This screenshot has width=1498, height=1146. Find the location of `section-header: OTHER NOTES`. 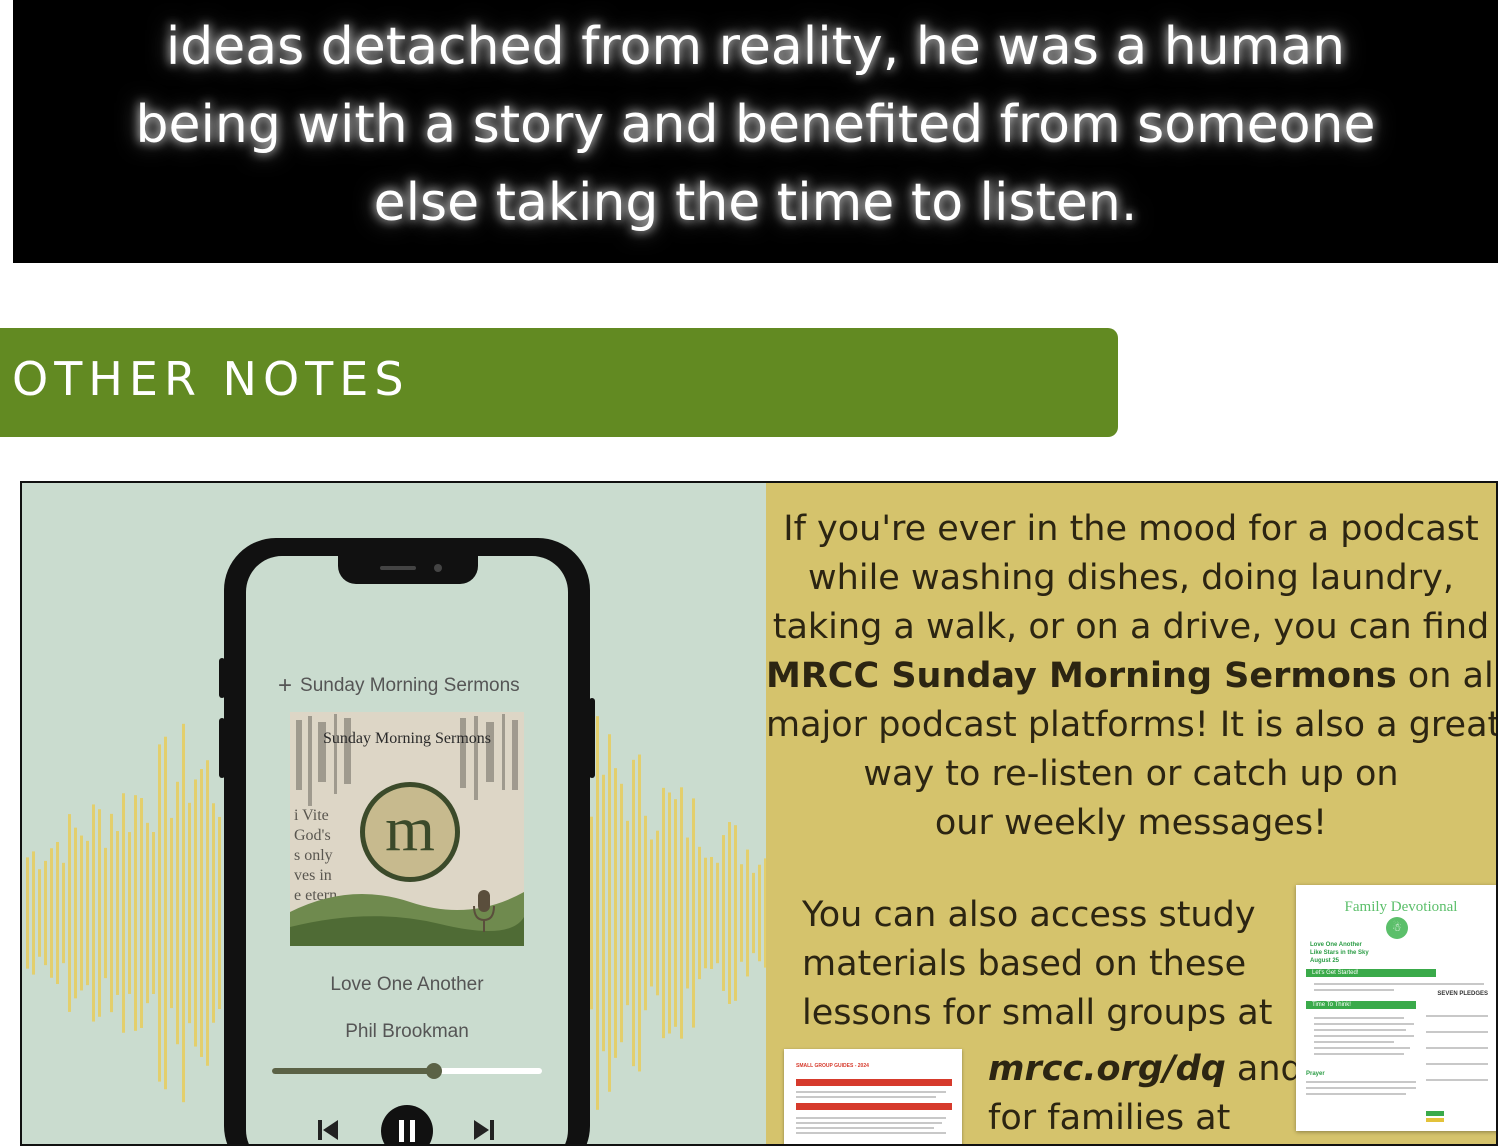

section-header: OTHER NOTES is located at coordinates (559, 382).